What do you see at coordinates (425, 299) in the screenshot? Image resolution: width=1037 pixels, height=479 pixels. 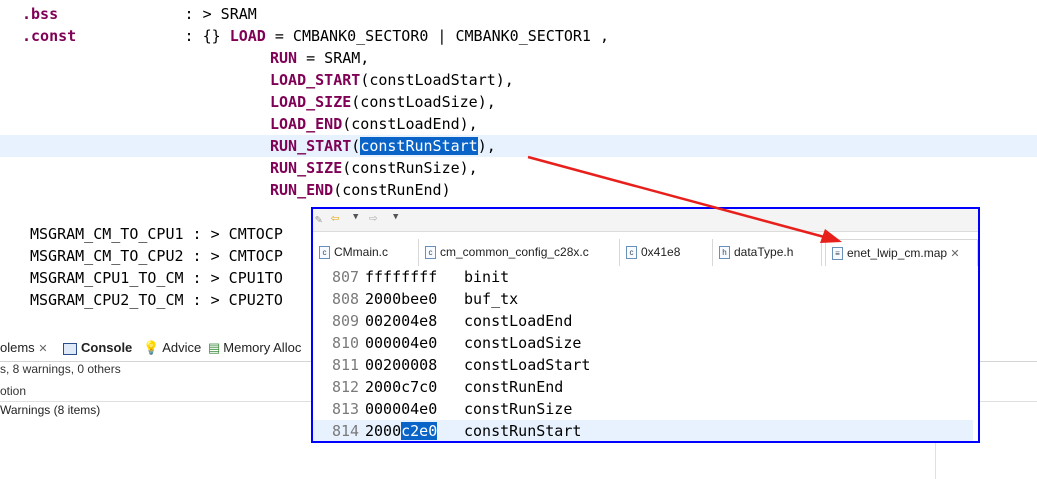 I see `map-row: 808 2000bee0 buf_tx` at bounding box center [425, 299].